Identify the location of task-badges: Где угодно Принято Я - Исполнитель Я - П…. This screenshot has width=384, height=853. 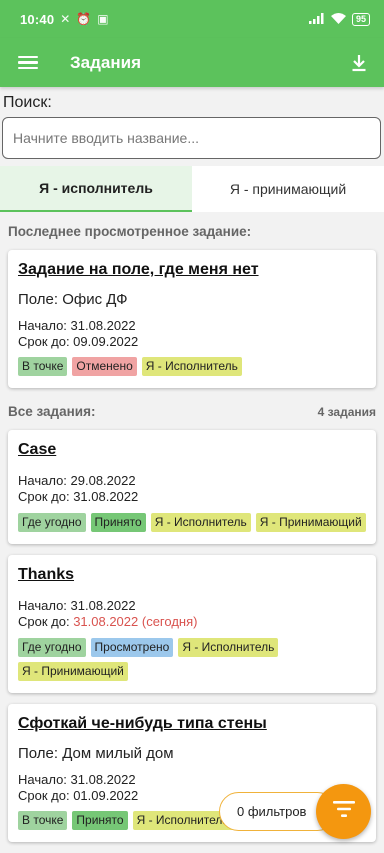
(192, 522).